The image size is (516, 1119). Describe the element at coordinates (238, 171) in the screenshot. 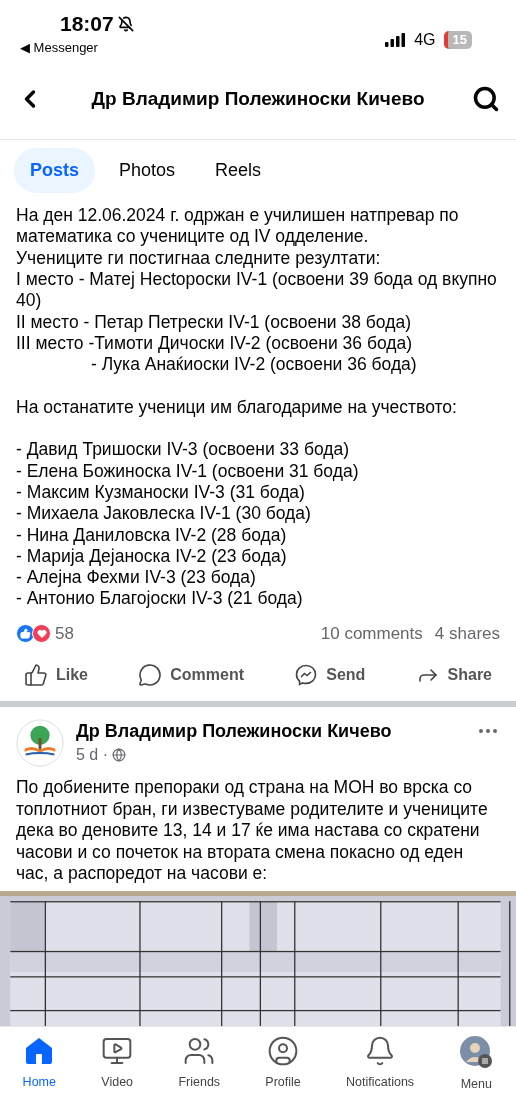

I see `page-tab: Reels` at that location.